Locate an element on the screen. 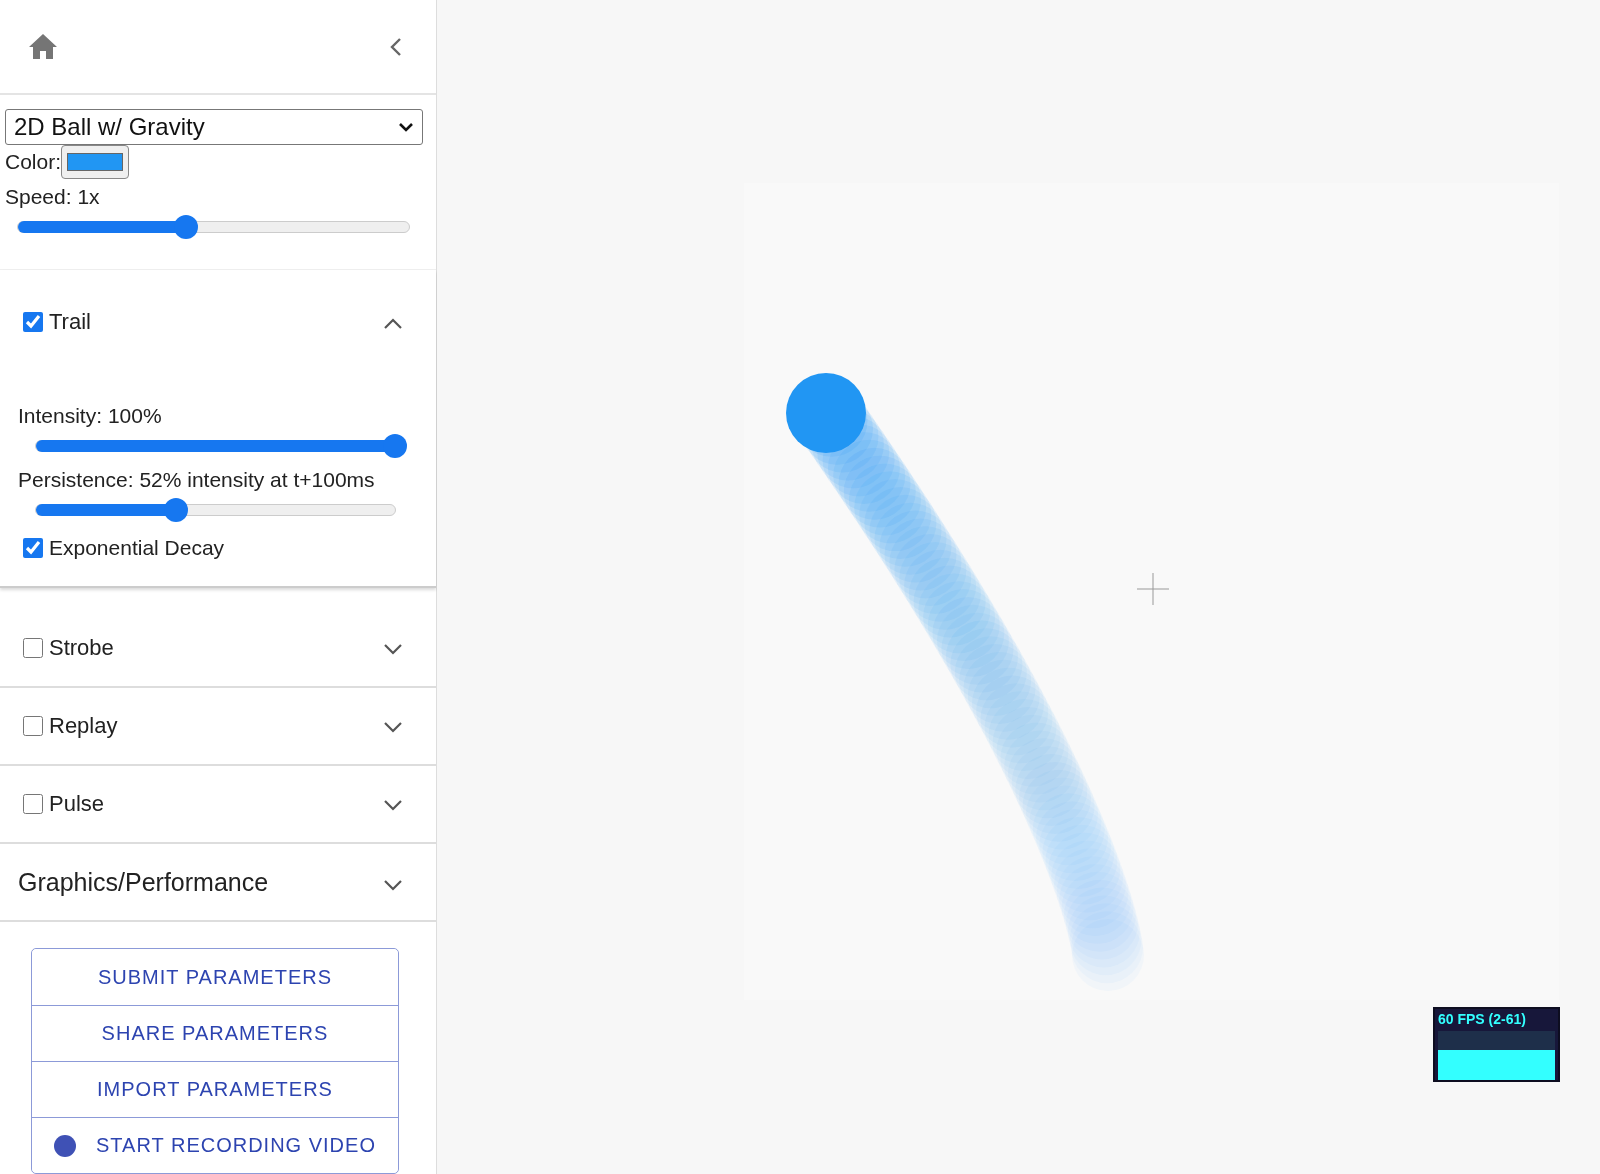 The image size is (1600, 1174). speed-label: Speed: 1x is located at coordinates (53, 197).